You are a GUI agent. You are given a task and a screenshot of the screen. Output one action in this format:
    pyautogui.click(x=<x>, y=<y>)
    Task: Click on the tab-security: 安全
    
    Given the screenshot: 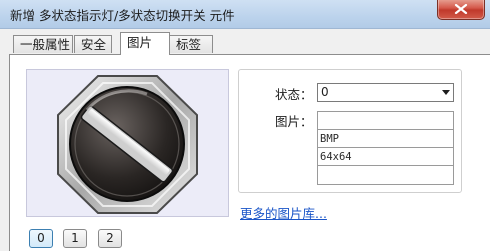 What is the action you would take?
    pyautogui.click(x=93, y=44)
    